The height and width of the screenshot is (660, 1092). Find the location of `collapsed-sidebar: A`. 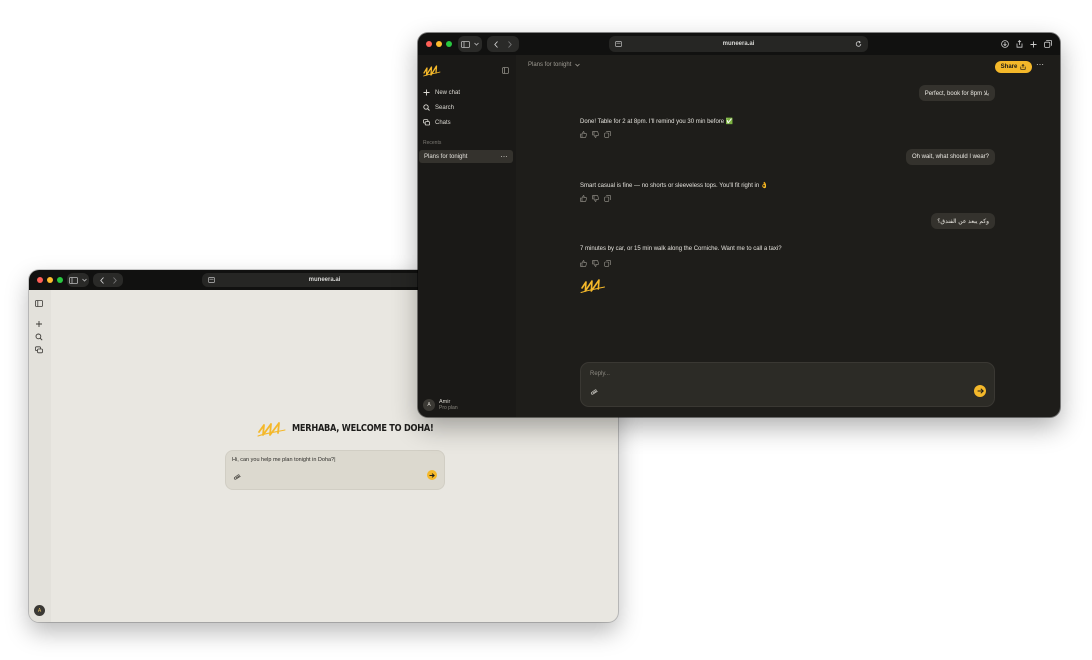

collapsed-sidebar: A is located at coordinates (40, 456).